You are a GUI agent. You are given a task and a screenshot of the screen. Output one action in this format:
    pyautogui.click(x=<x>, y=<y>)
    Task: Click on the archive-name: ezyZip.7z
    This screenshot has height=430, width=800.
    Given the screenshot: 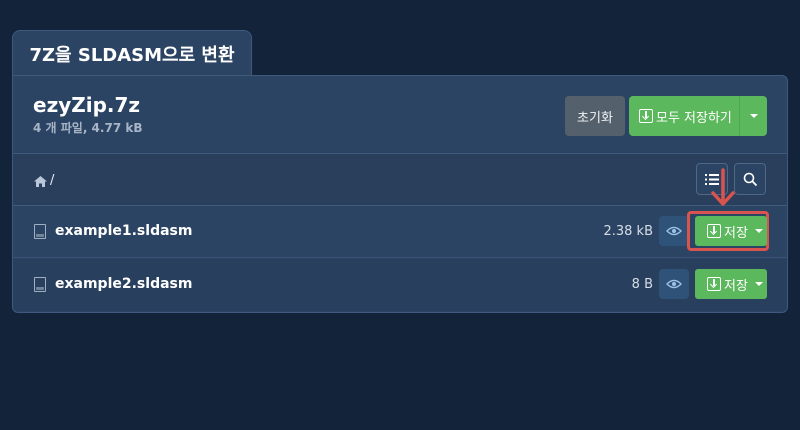 What is the action you would take?
    pyautogui.click(x=87, y=105)
    